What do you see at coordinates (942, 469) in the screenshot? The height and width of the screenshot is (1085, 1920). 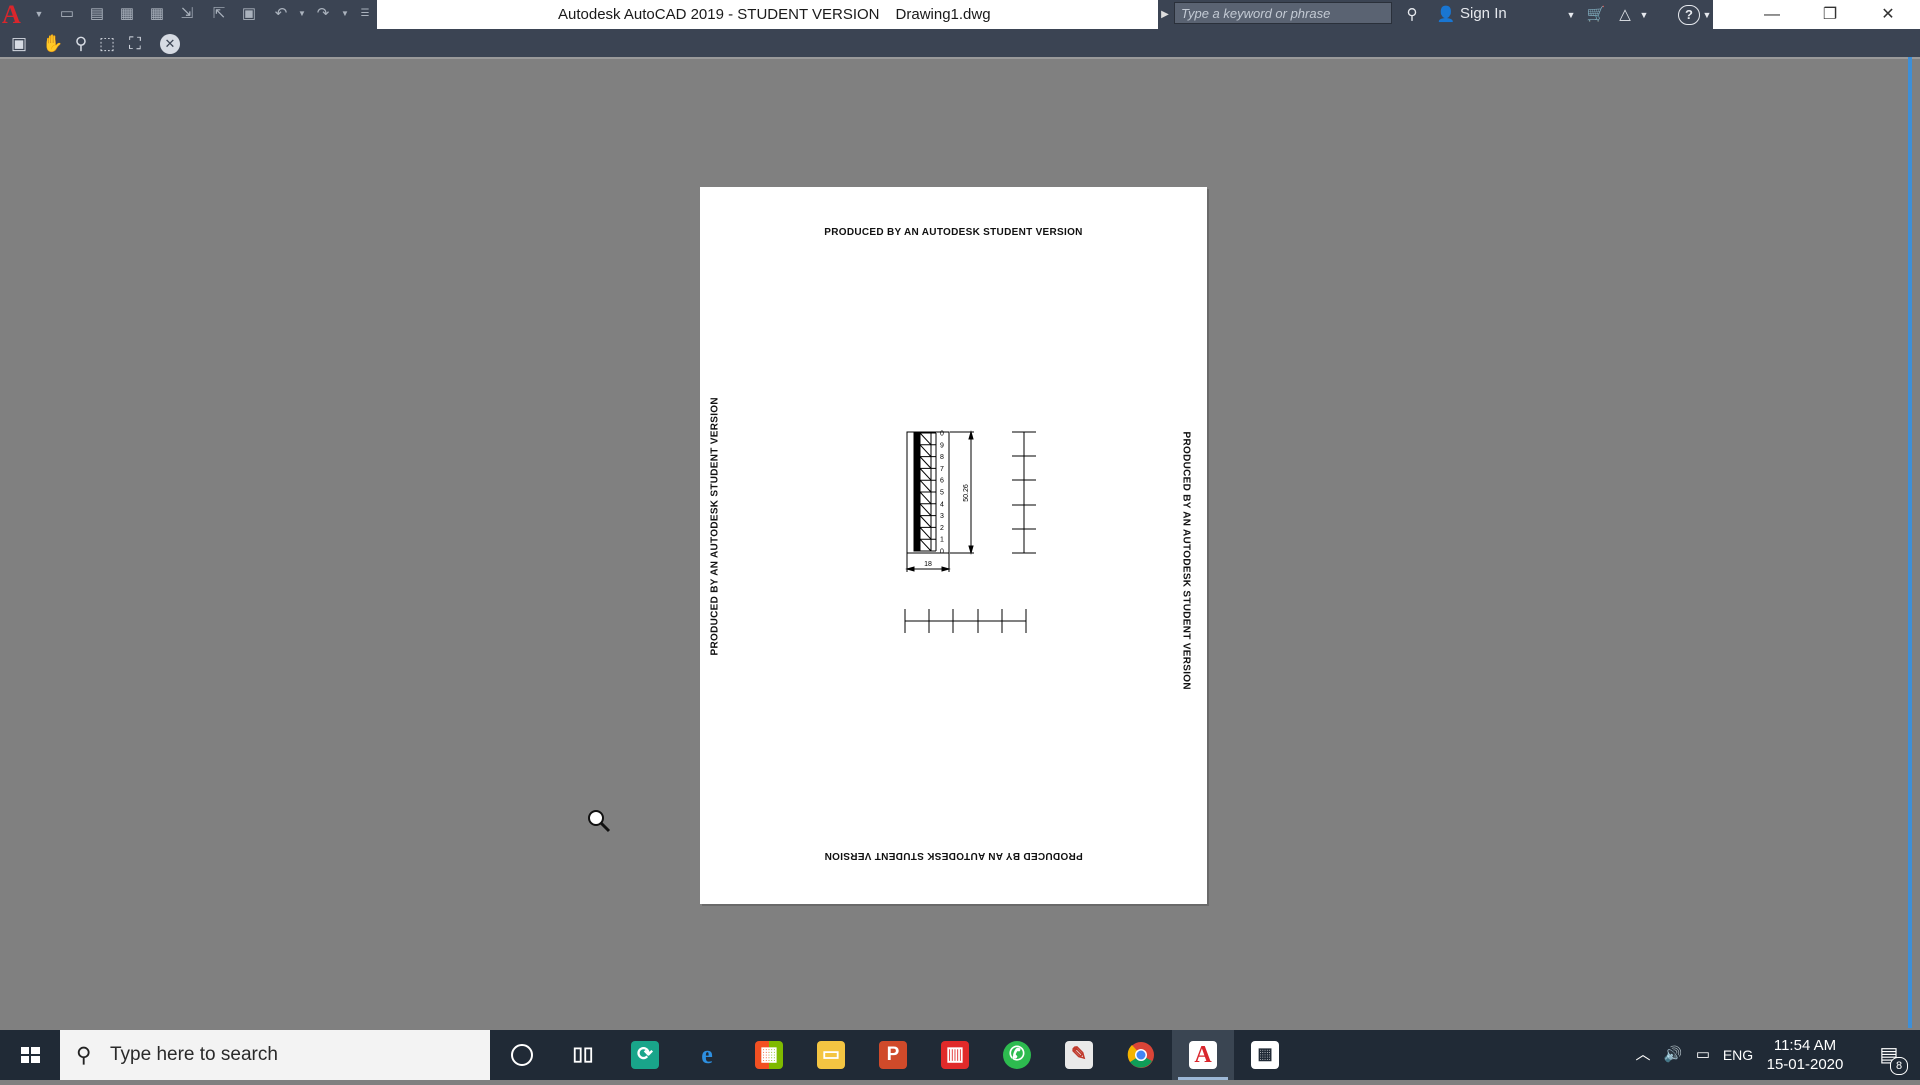 I see `scale-tick-label: 7` at bounding box center [942, 469].